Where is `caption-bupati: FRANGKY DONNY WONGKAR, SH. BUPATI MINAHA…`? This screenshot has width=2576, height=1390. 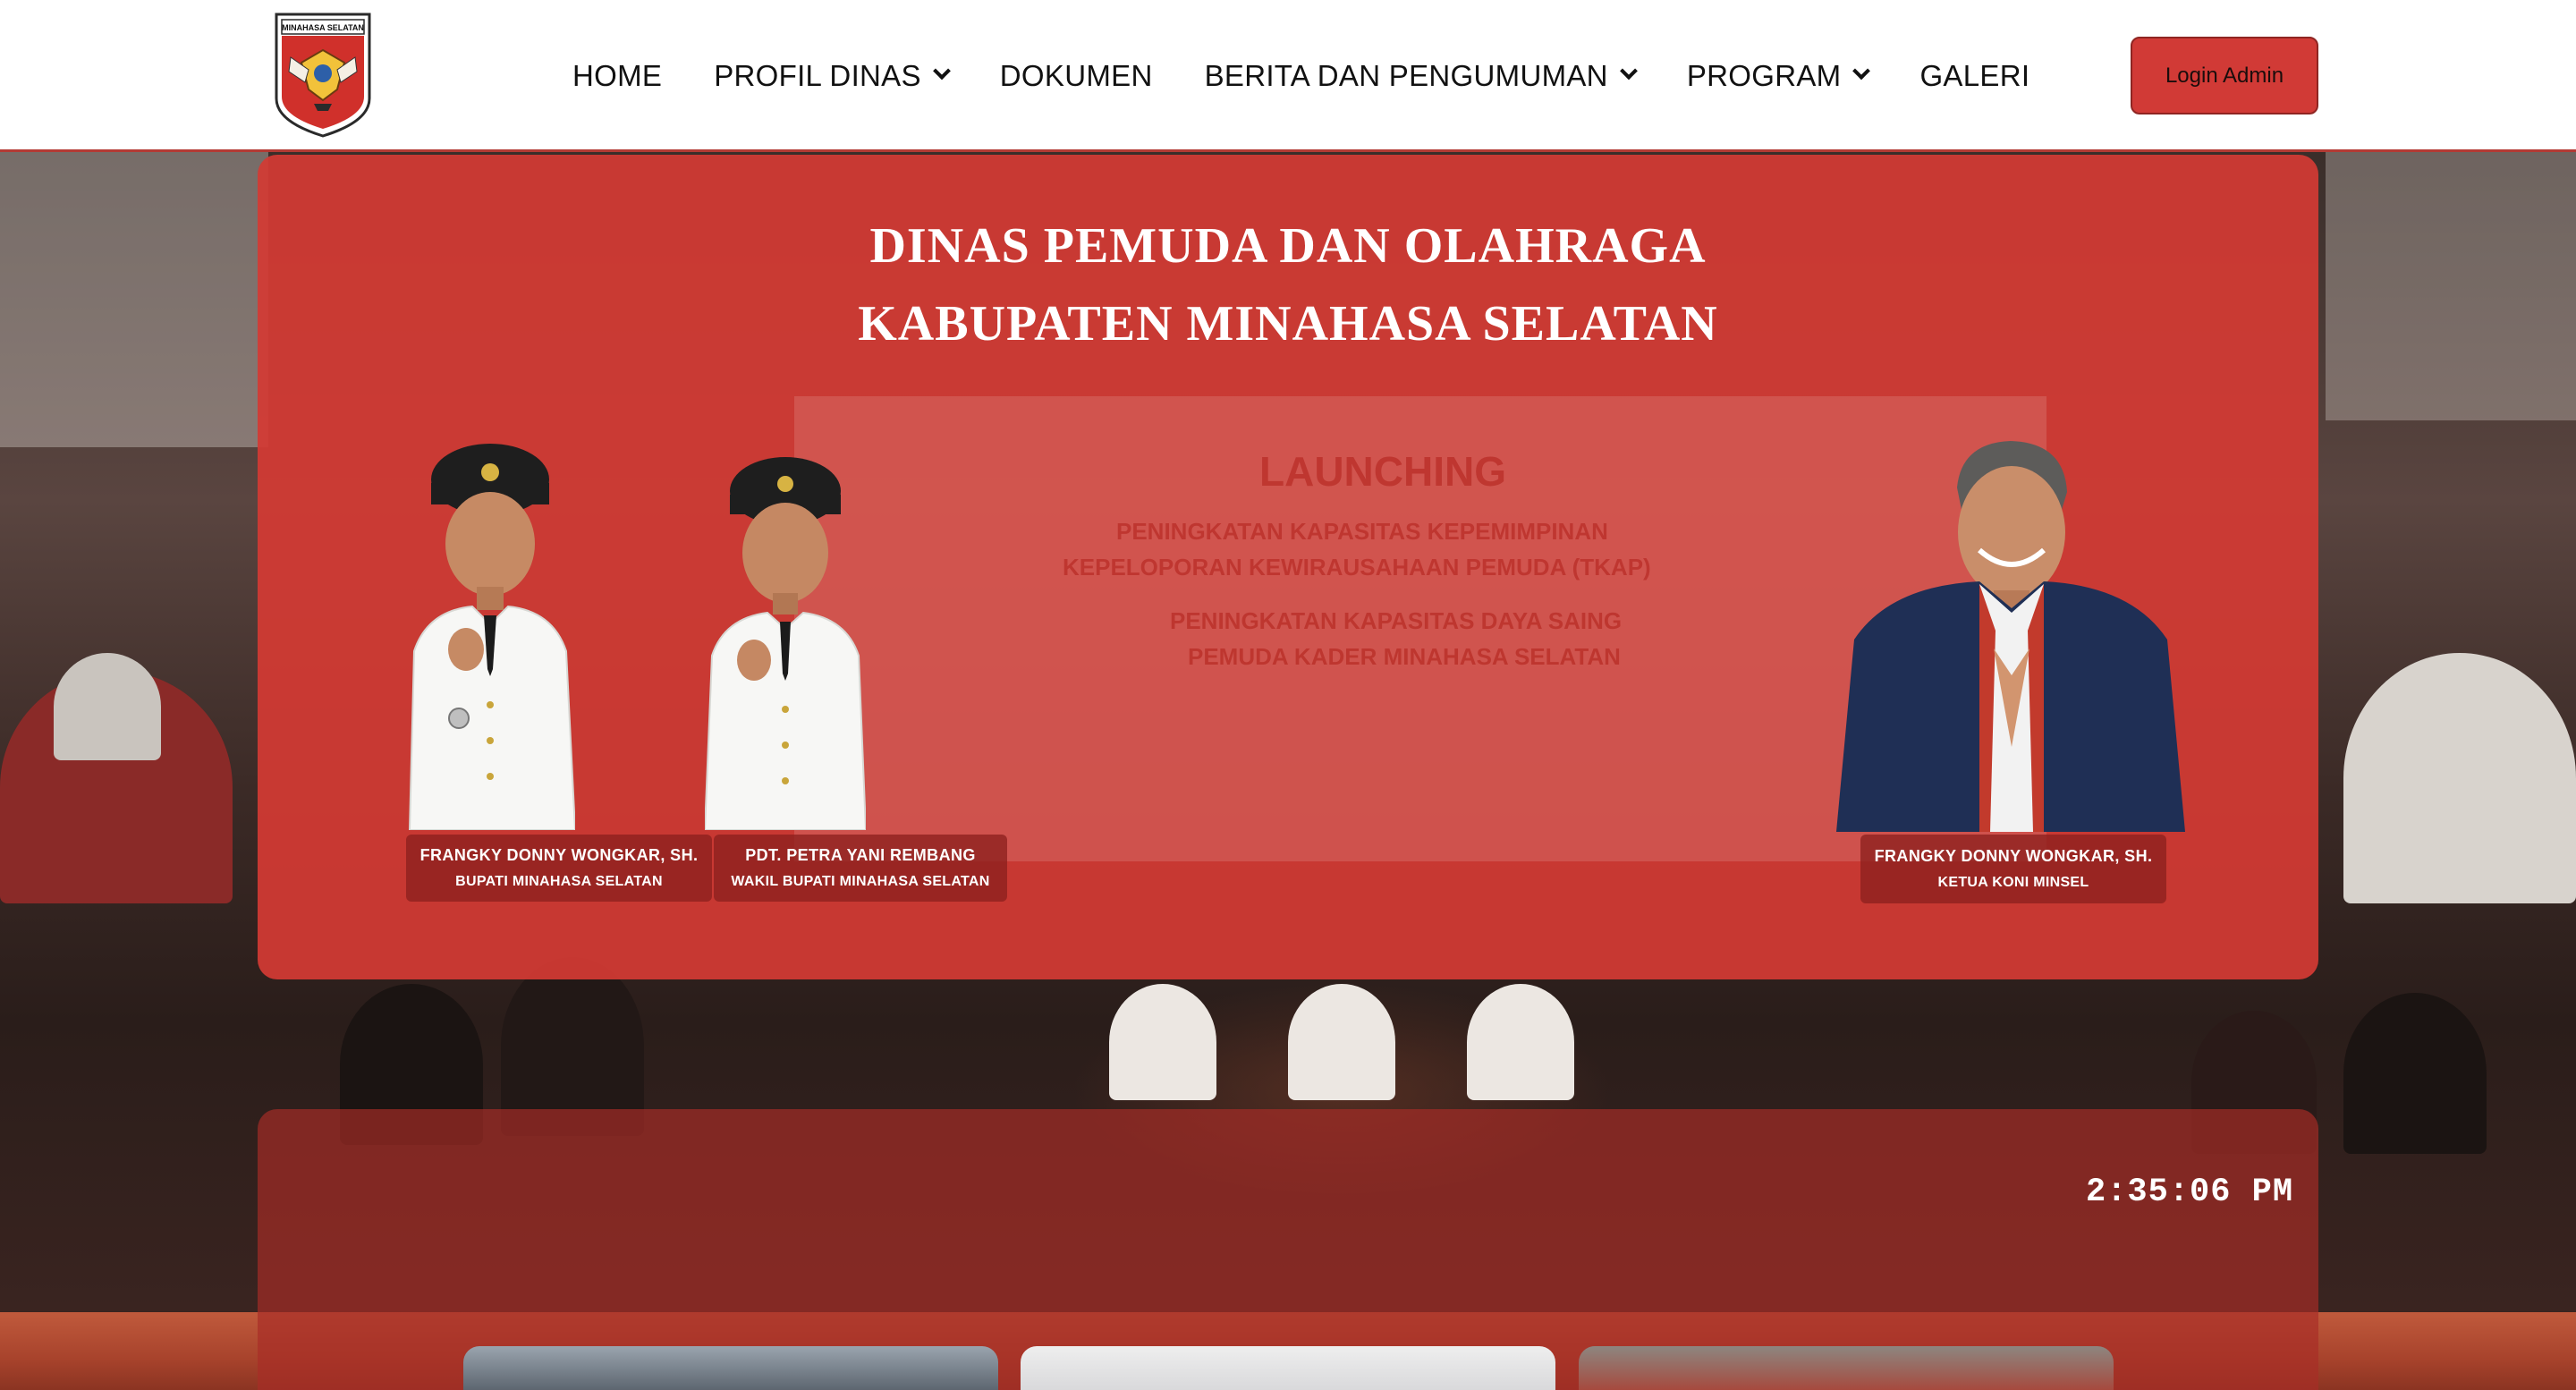
caption-bupati: FRANGKY DONNY WONGKAR, SH. BUPATI MINAHA… is located at coordinates (559, 868).